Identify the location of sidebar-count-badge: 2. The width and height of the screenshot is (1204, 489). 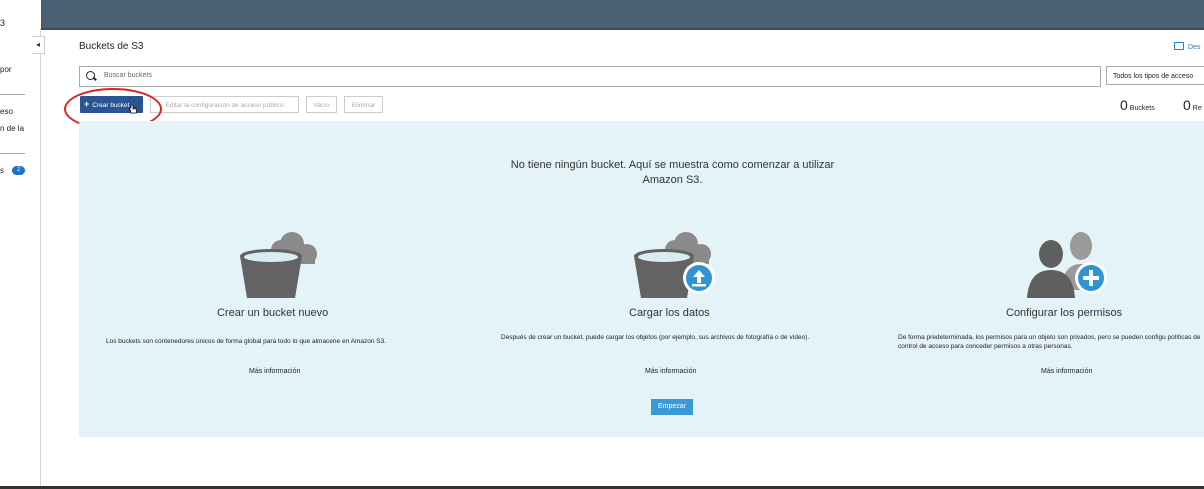
(18, 170).